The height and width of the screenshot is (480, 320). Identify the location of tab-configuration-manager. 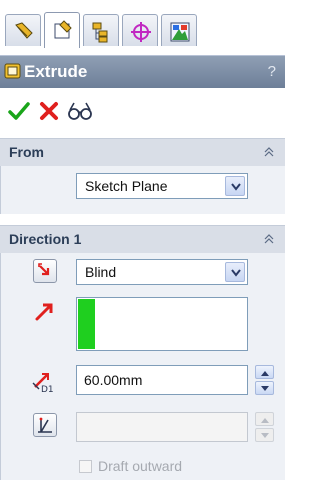
(101, 30).